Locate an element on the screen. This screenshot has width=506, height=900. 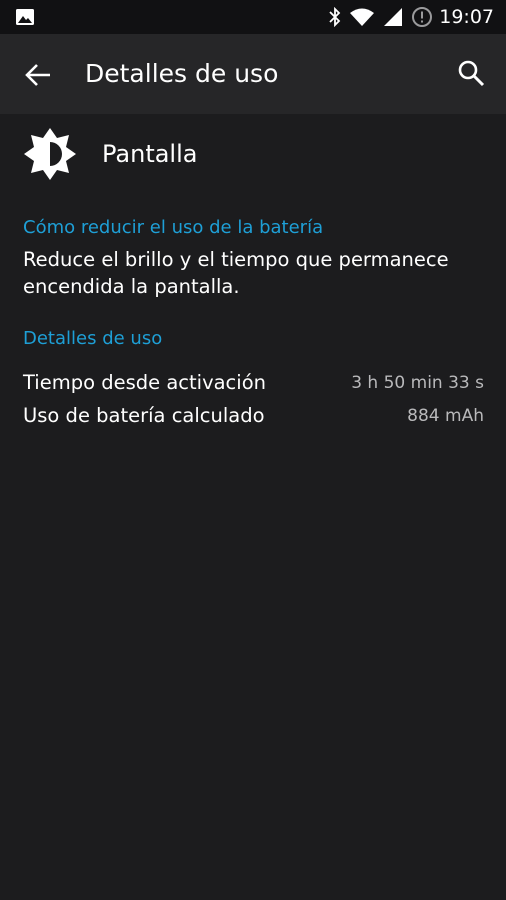
search-icon is located at coordinates (471, 73).